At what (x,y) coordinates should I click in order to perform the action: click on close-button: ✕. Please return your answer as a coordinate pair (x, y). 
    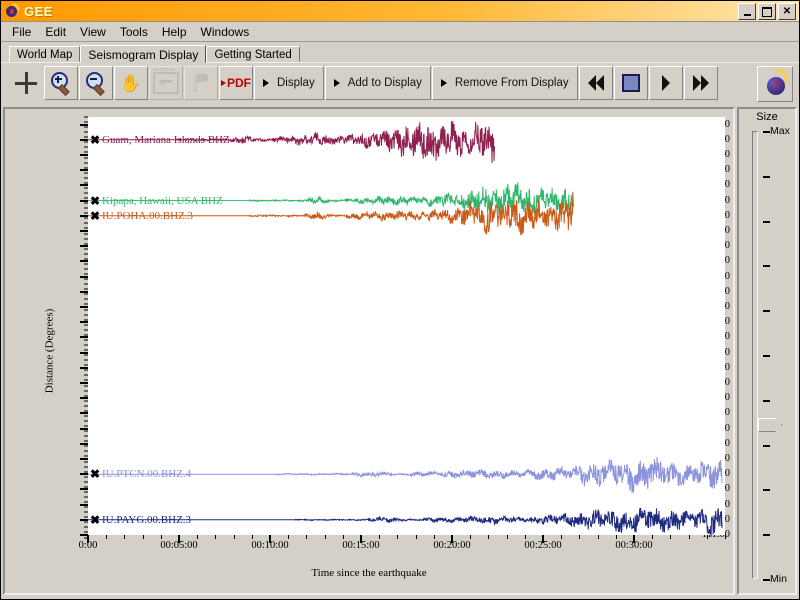
    Looking at the image, I should click on (787, 11).